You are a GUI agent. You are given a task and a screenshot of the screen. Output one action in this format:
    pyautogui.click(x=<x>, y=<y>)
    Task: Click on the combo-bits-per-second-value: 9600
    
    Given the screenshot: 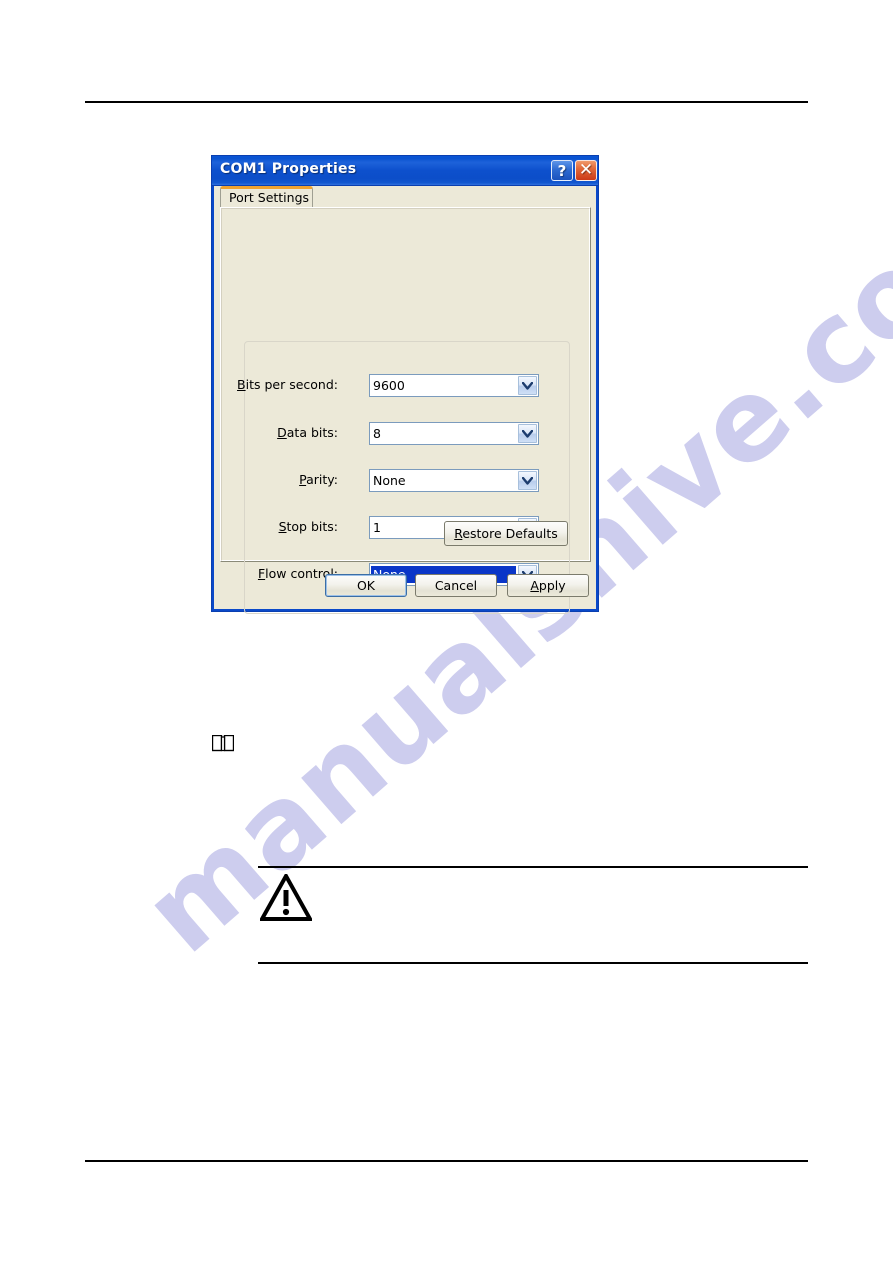 What is the action you would take?
    pyautogui.click(x=389, y=385)
    